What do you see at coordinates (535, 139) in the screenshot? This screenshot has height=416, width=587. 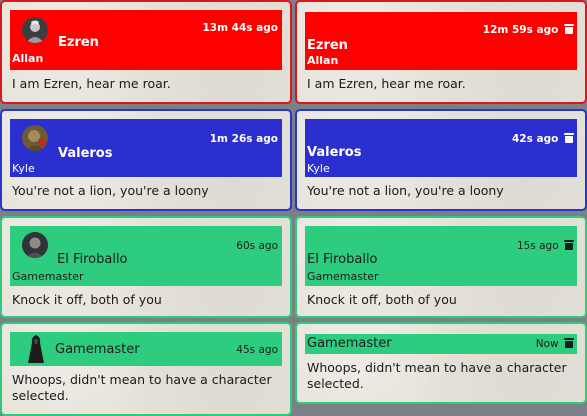 I see `timestamp: 42s ago` at bounding box center [535, 139].